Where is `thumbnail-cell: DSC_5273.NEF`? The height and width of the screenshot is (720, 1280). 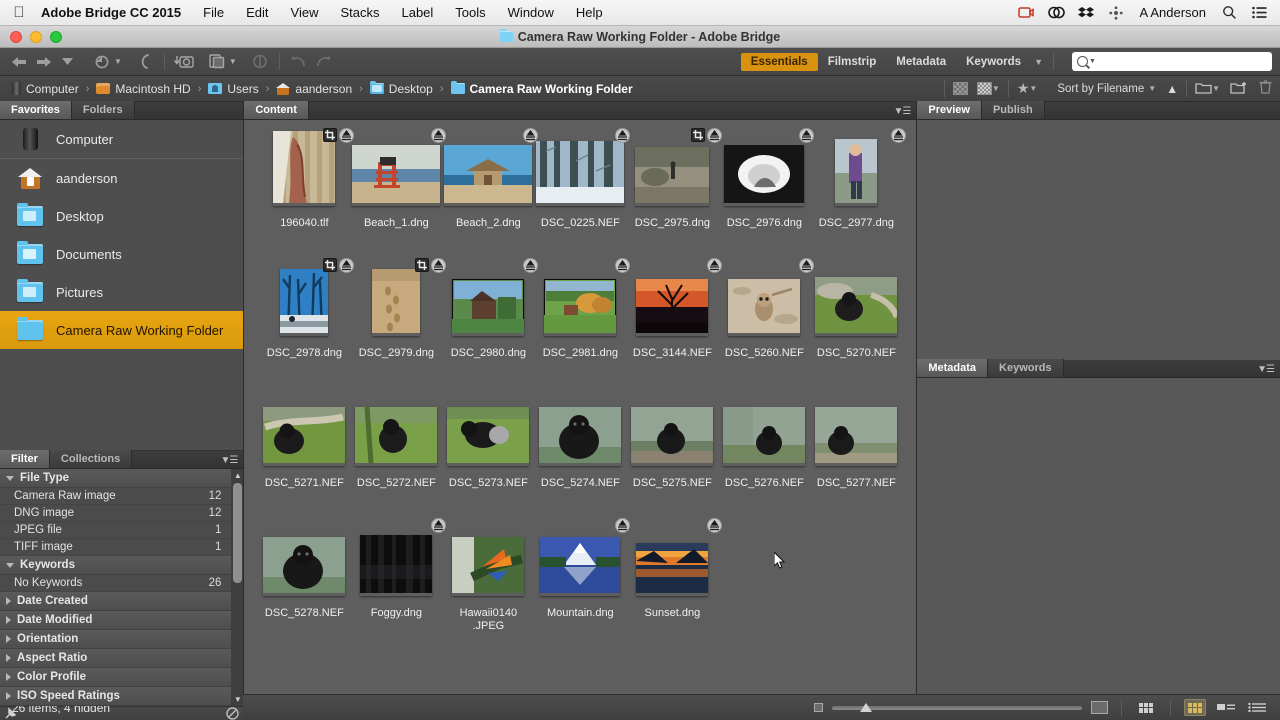
thumbnail-cell: DSC_5273.NEF is located at coordinates (488, 456).